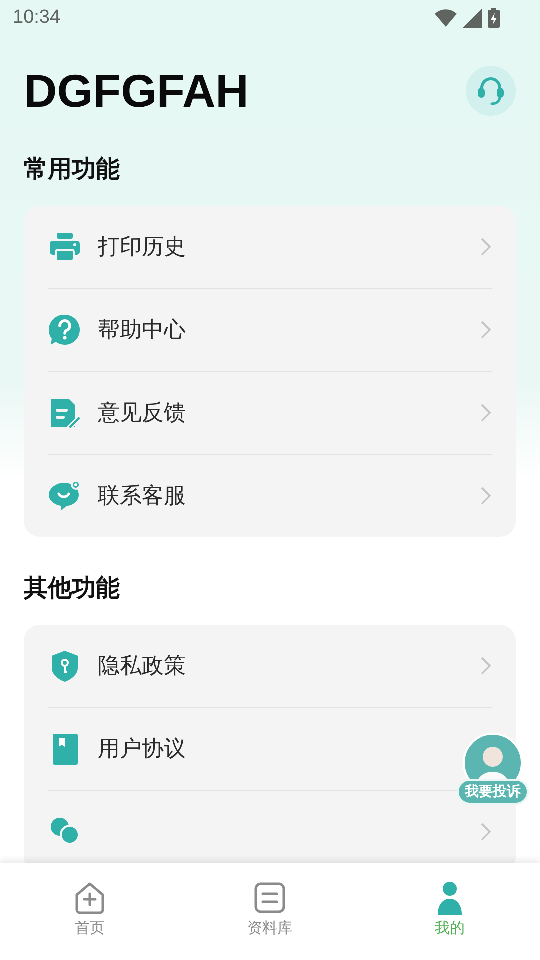 The image size is (540, 960). I want to click on menu-item: 打印历史, so click(281, 247).